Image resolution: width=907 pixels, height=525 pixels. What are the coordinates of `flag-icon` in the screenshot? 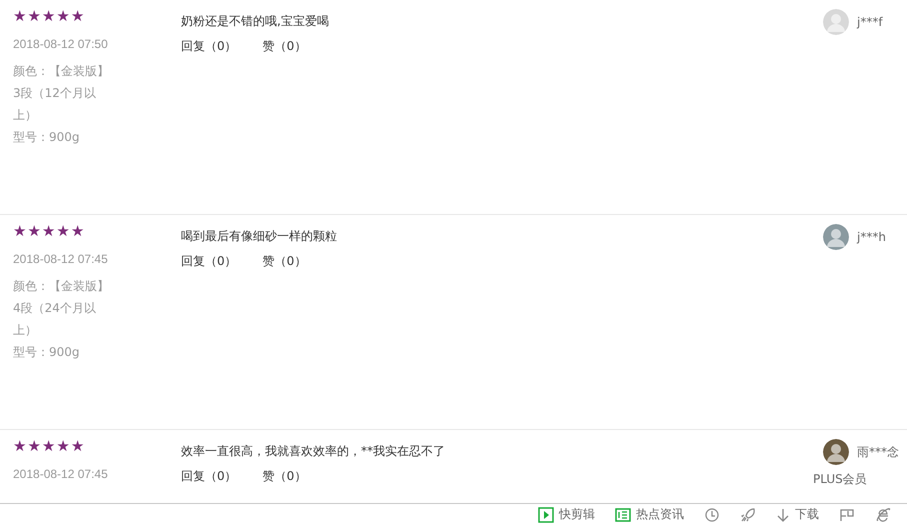 It's located at (847, 514).